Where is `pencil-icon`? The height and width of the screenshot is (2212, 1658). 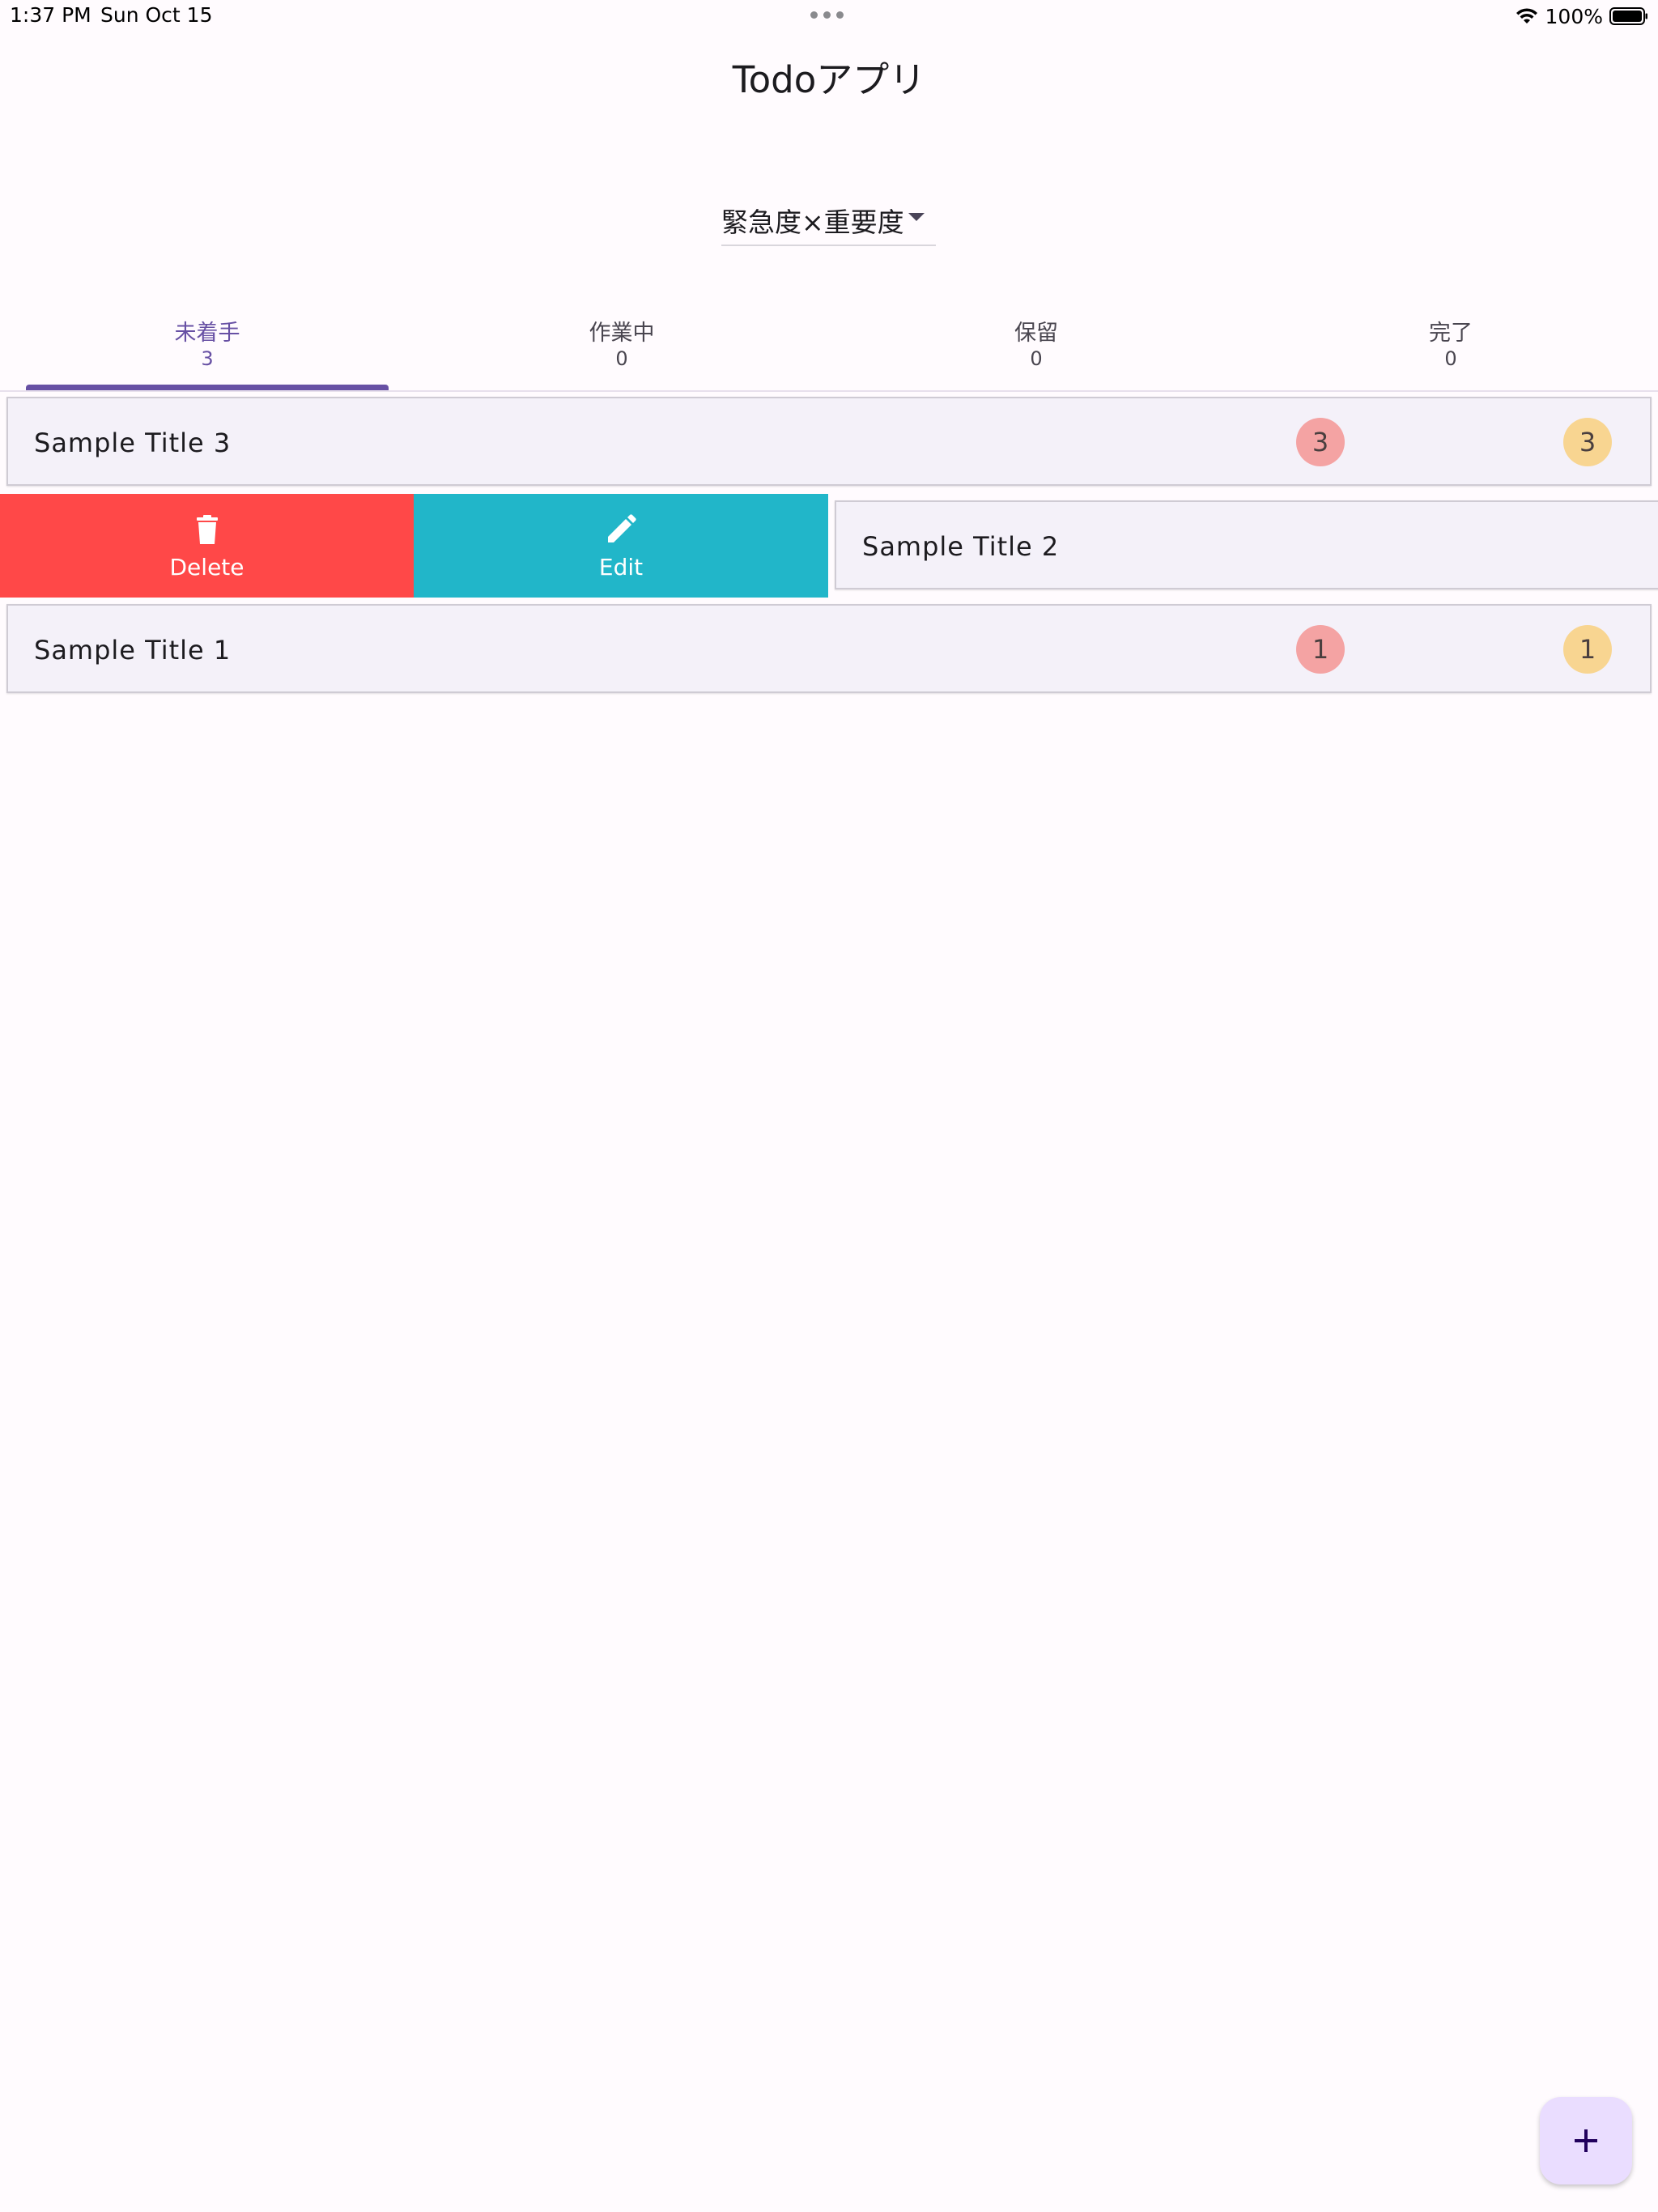
pencil-icon is located at coordinates (622, 528).